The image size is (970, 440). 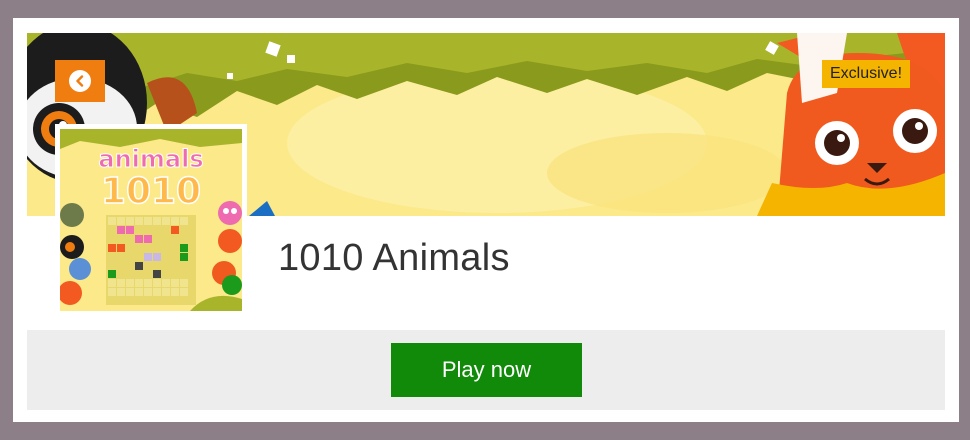 What do you see at coordinates (151, 260) in the screenshot?
I see `thumbnail-board` at bounding box center [151, 260].